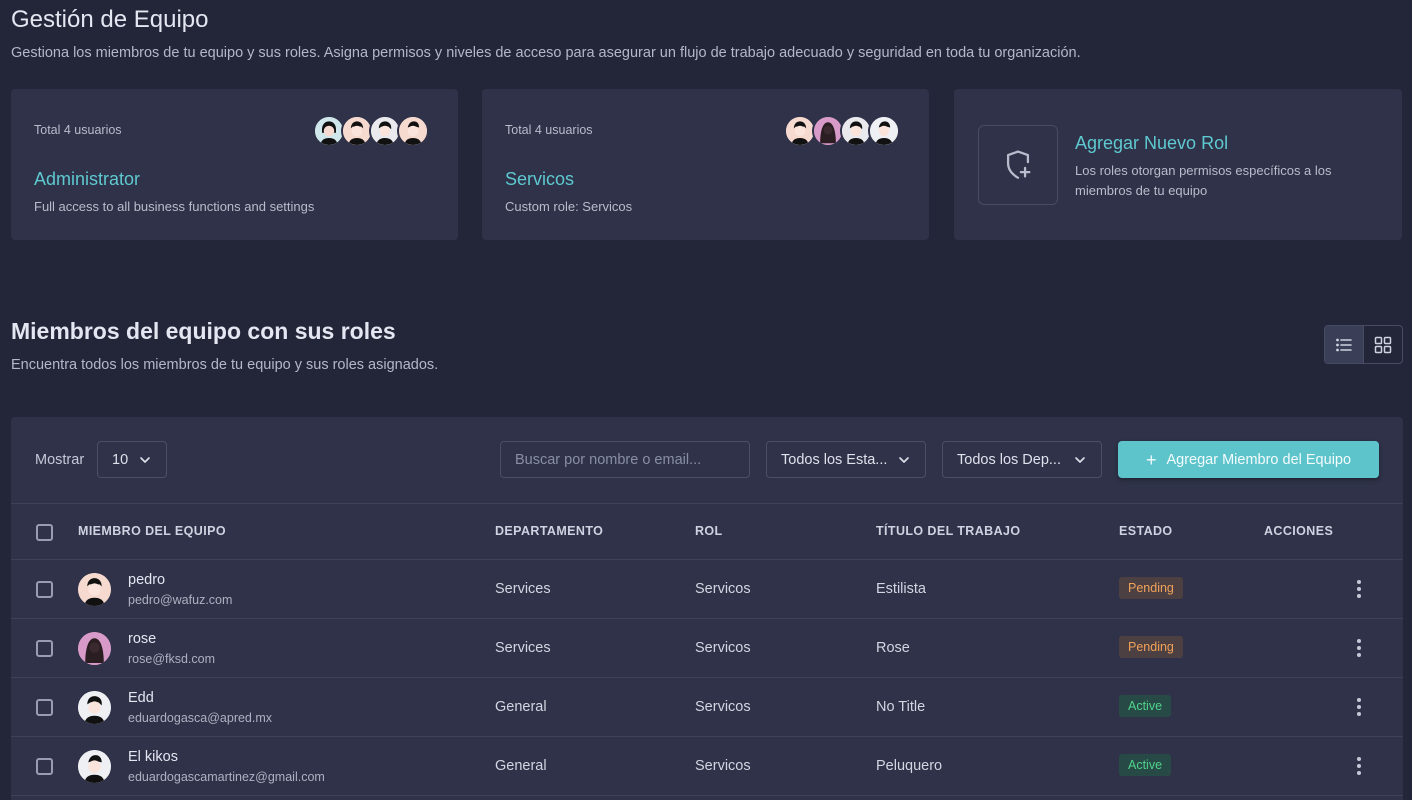 This screenshot has width=1412, height=800. I want to click on shield-plus-icon, so click(1018, 164).